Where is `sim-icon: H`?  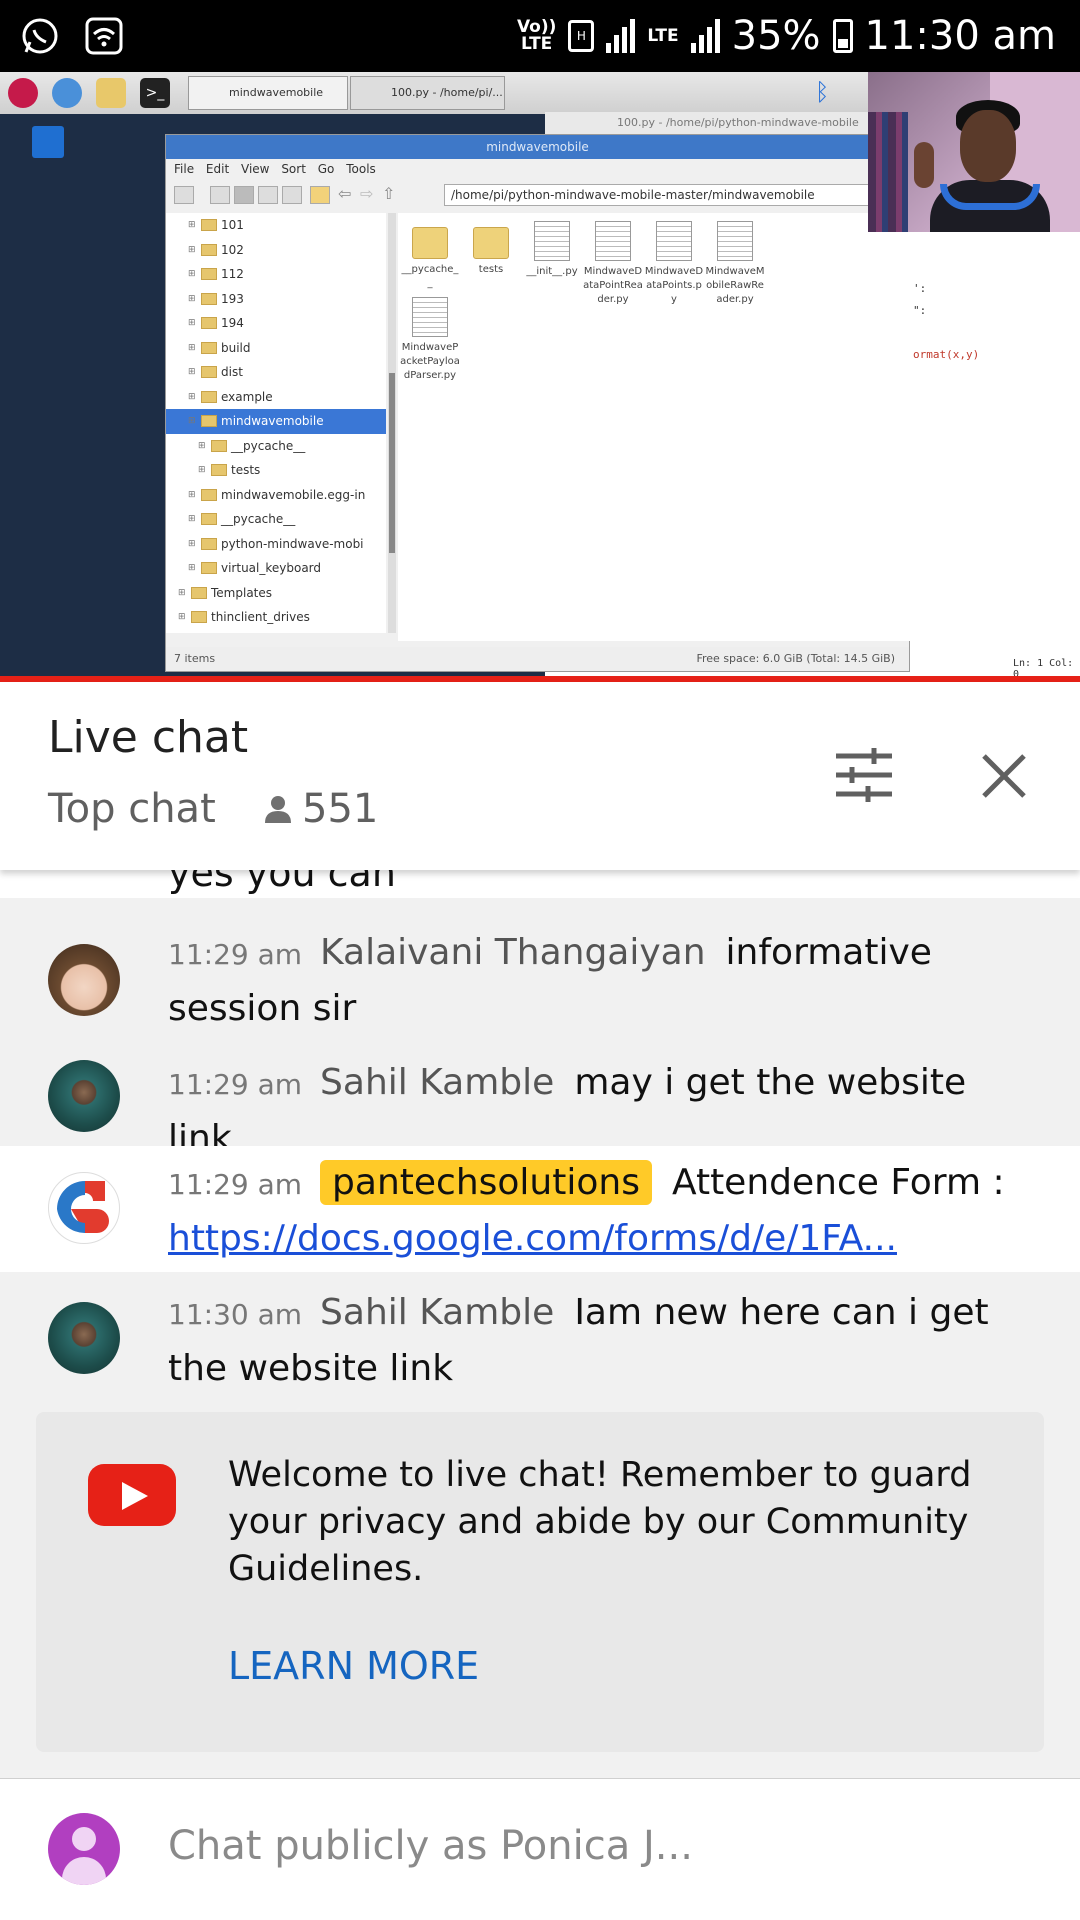
sim-icon: H is located at coordinates (581, 36).